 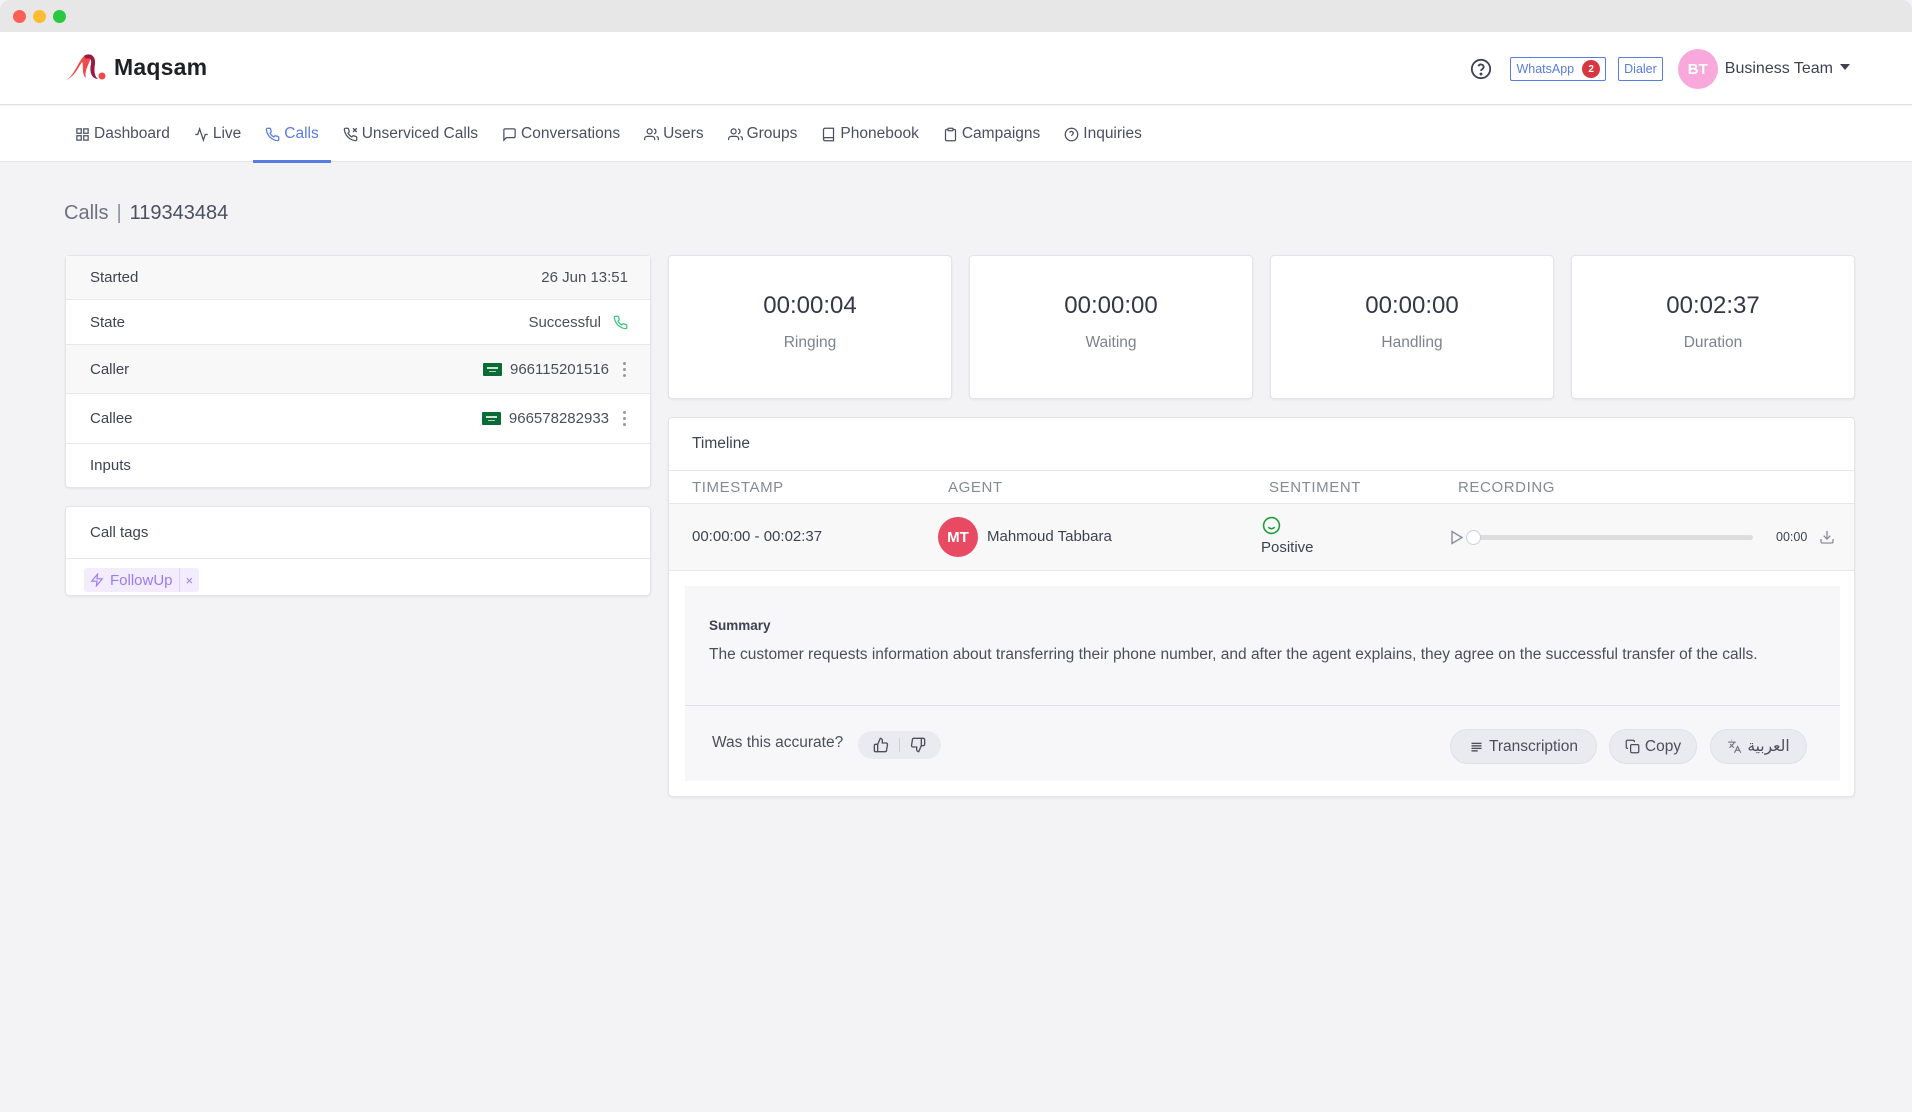 What do you see at coordinates (358, 278) in the screenshot?
I see `details-row-started: Started 26 Jun 13:51` at bounding box center [358, 278].